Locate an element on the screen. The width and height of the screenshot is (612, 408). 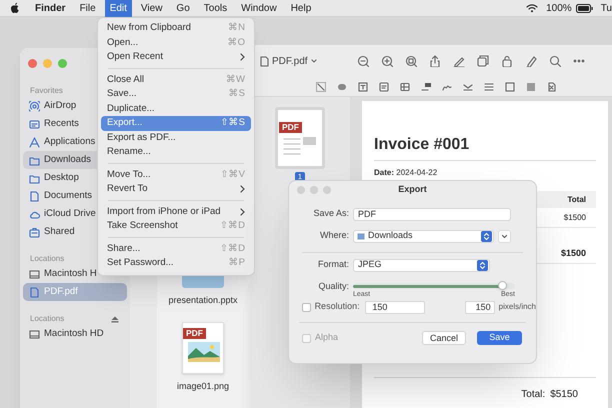
field-label: Save As: is located at coordinates (331, 213).